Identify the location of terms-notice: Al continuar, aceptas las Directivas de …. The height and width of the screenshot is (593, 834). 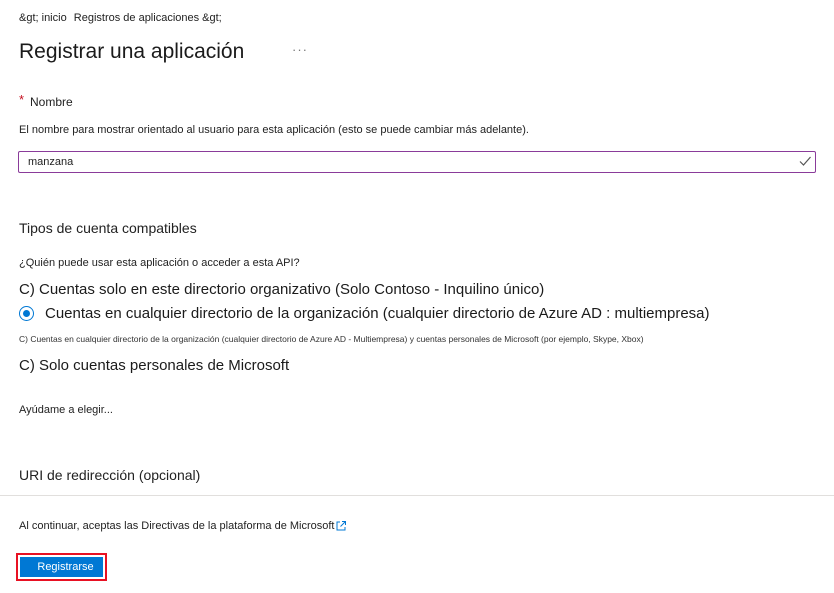
(183, 526).